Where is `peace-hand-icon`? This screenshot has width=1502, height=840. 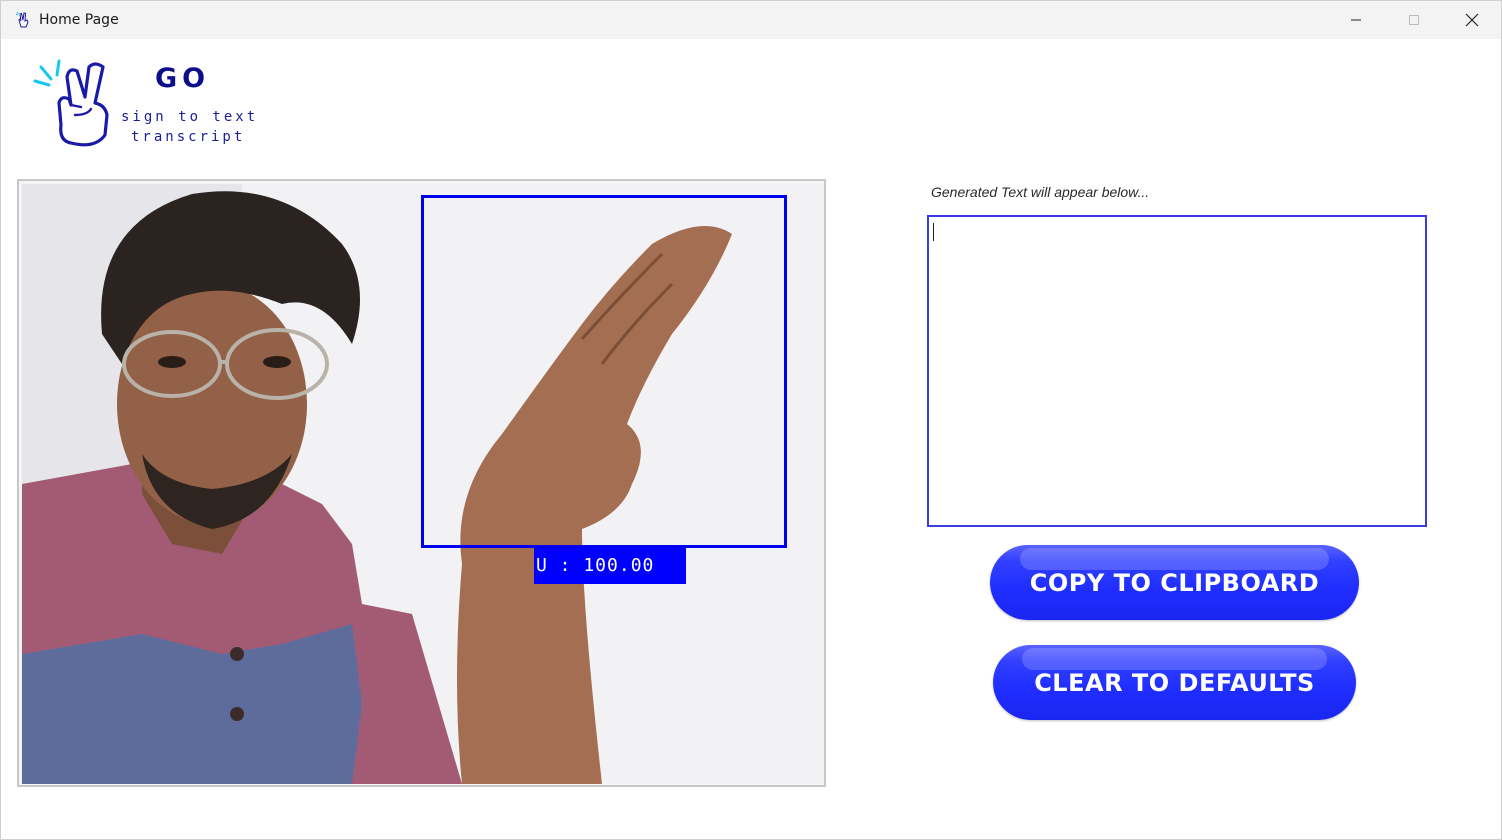
peace-hand-icon is located at coordinates (22, 19).